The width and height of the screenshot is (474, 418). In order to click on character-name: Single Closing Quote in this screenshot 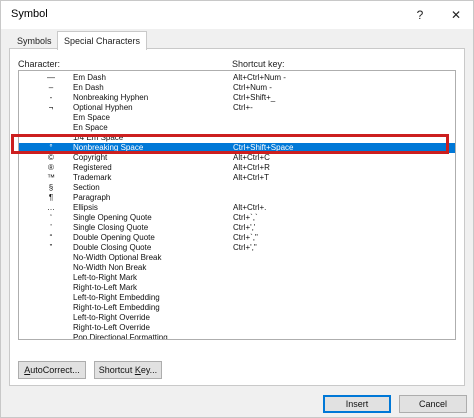, I will do `click(111, 227)`.